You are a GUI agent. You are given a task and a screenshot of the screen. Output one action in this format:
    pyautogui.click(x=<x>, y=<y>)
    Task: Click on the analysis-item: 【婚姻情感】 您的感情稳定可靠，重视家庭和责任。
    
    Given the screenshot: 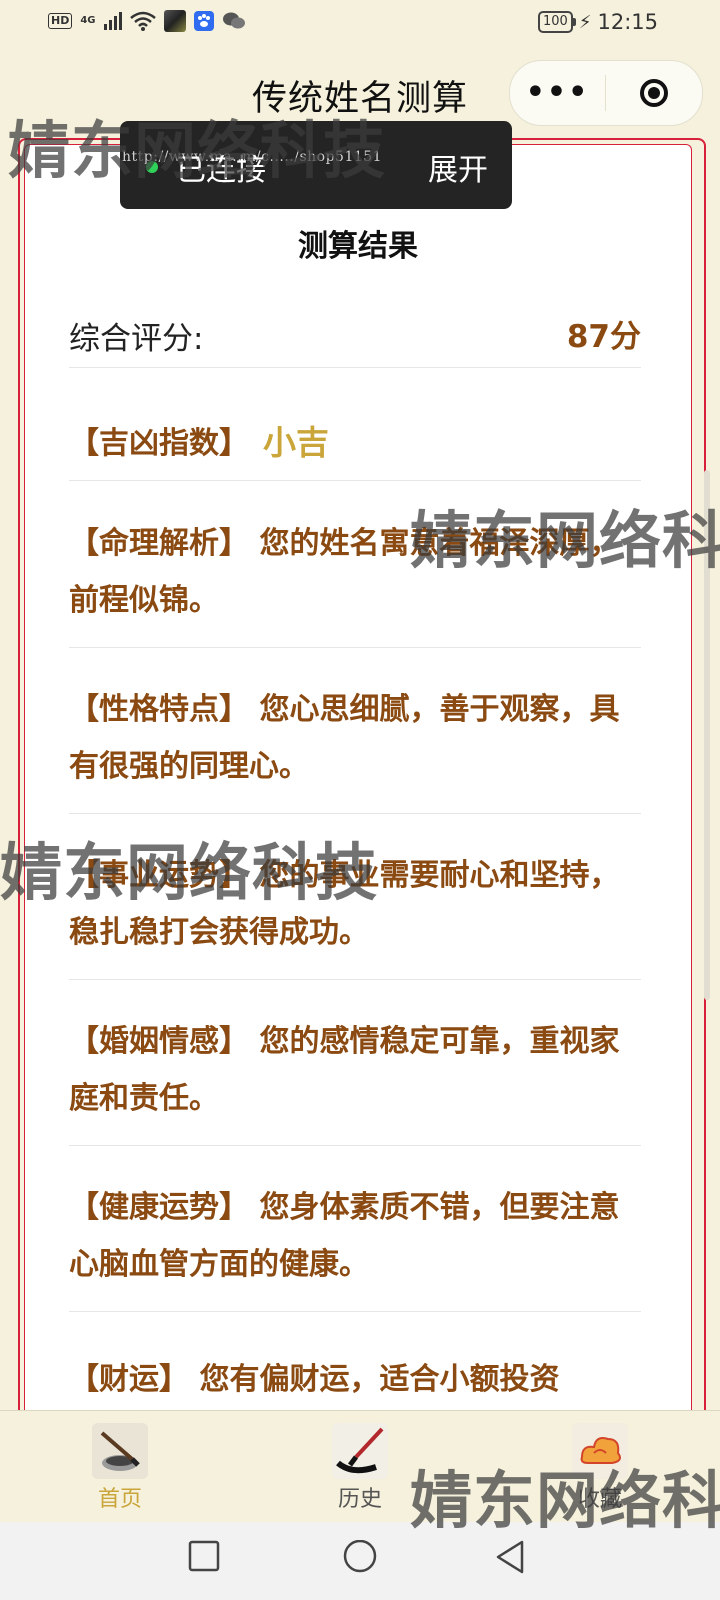 What is the action you would take?
    pyautogui.click(x=355, y=1062)
    